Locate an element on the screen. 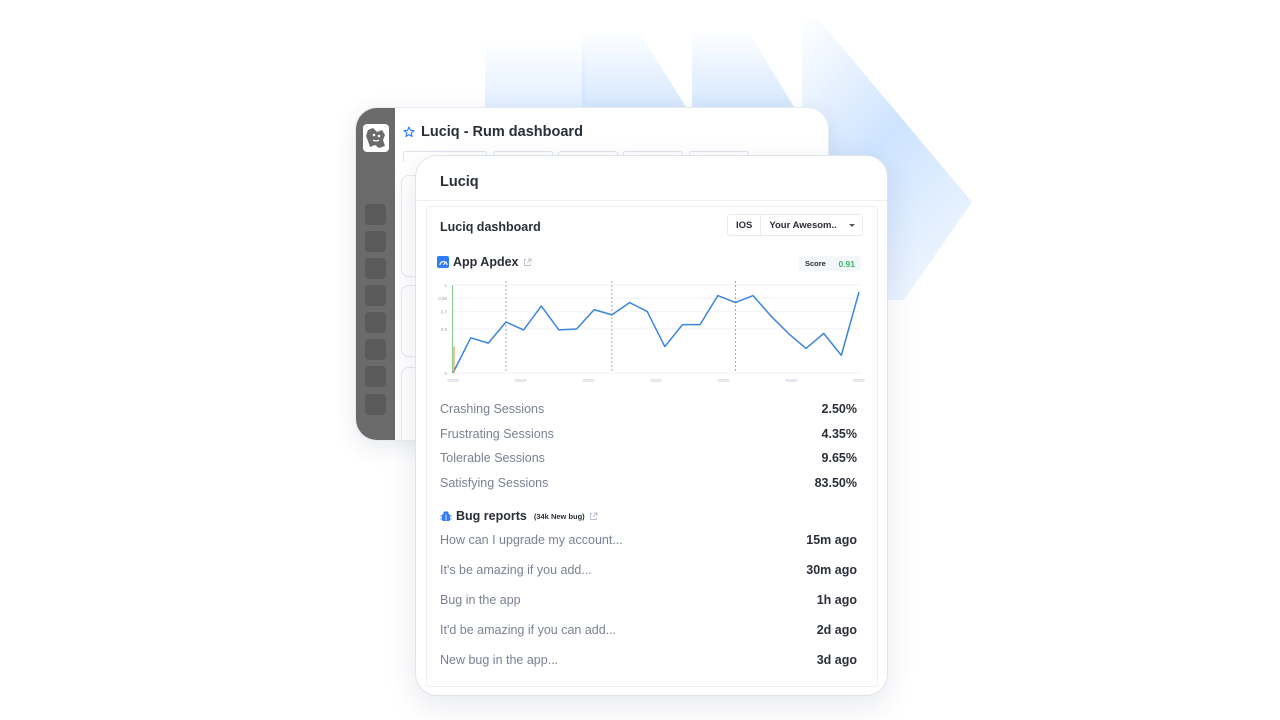 The height and width of the screenshot is (720, 1280). apdex-header: App Apdex is located at coordinates (484, 262).